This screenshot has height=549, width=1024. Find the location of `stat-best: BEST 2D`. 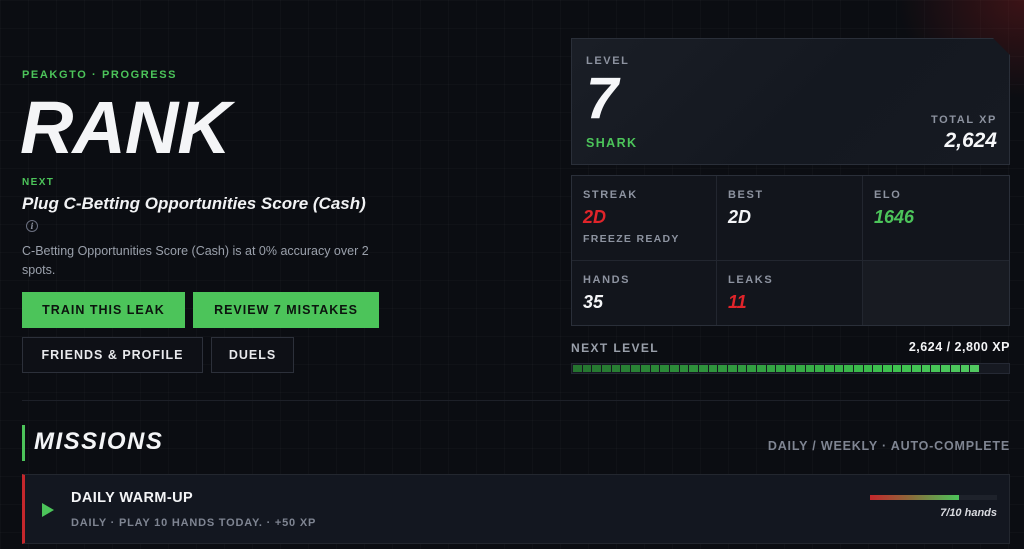

stat-best: BEST 2D is located at coordinates (790, 218).